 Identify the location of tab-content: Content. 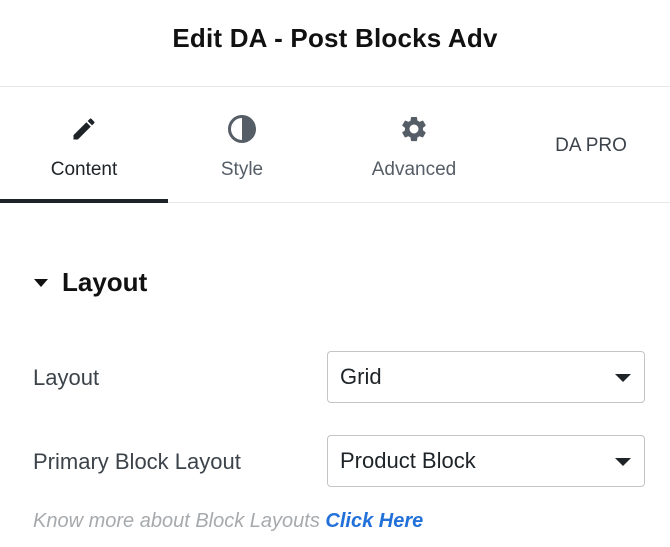
(84, 145).